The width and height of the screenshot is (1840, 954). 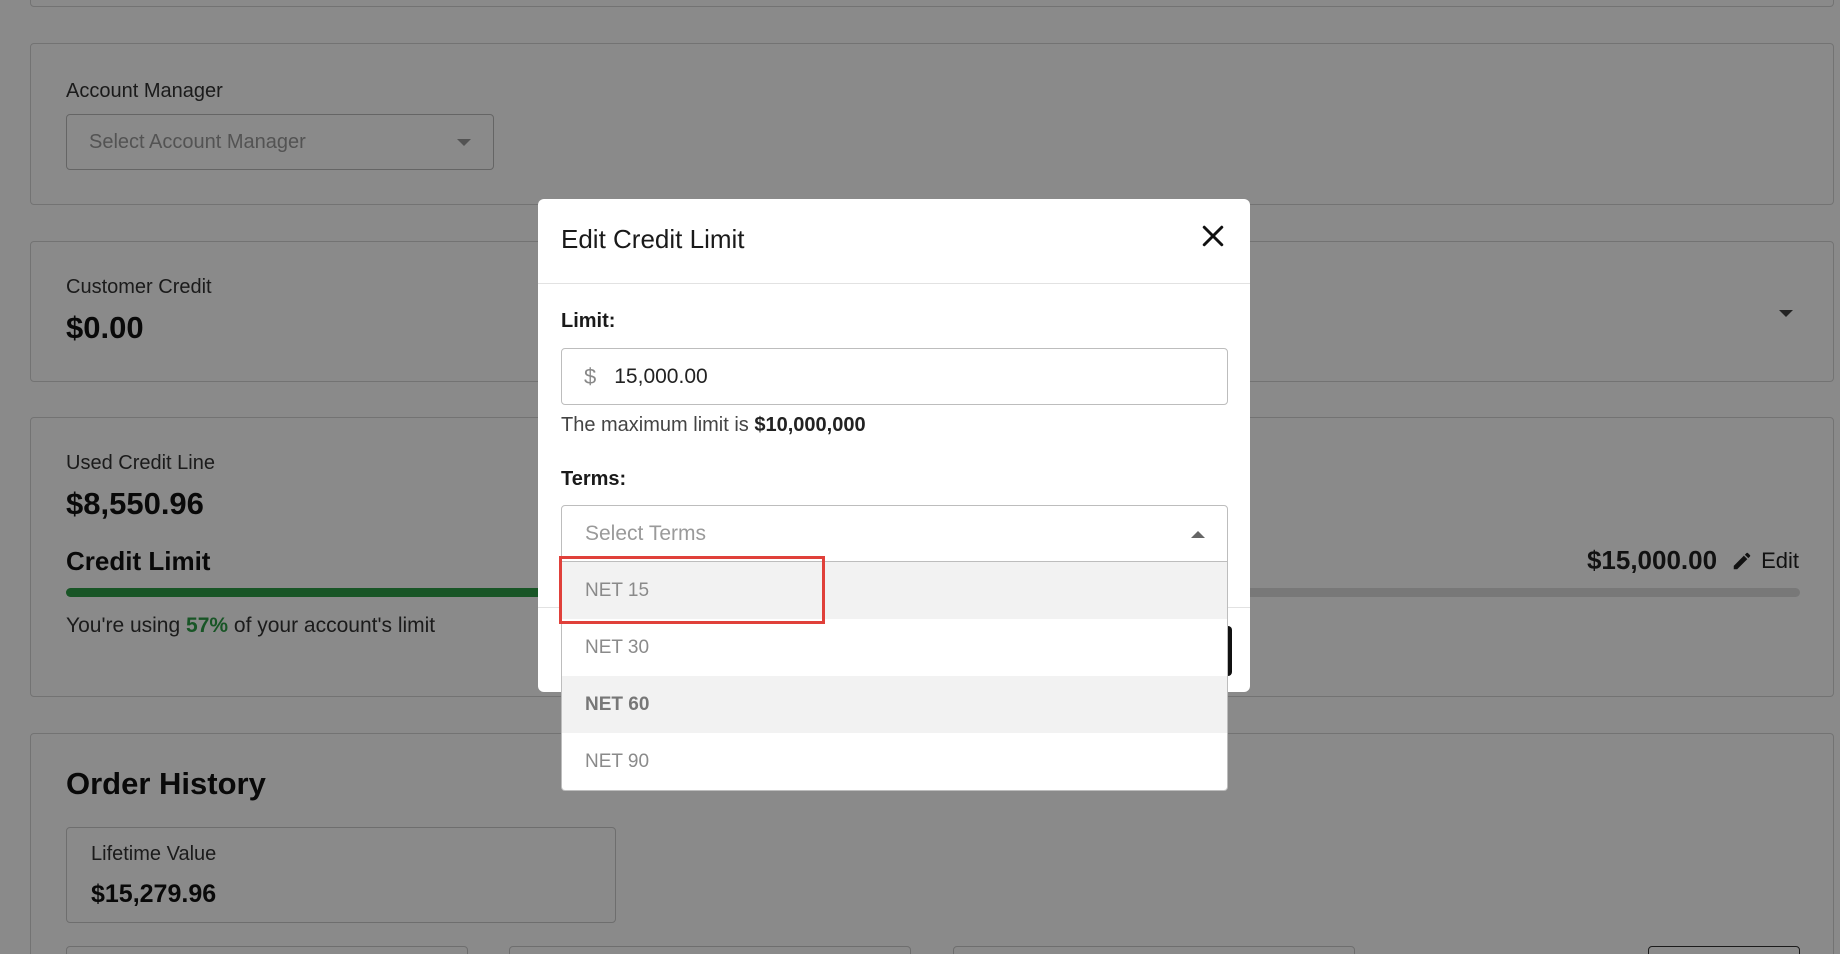 I want to click on terms-option-net-30: NET 30, so click(x=894, y=647).